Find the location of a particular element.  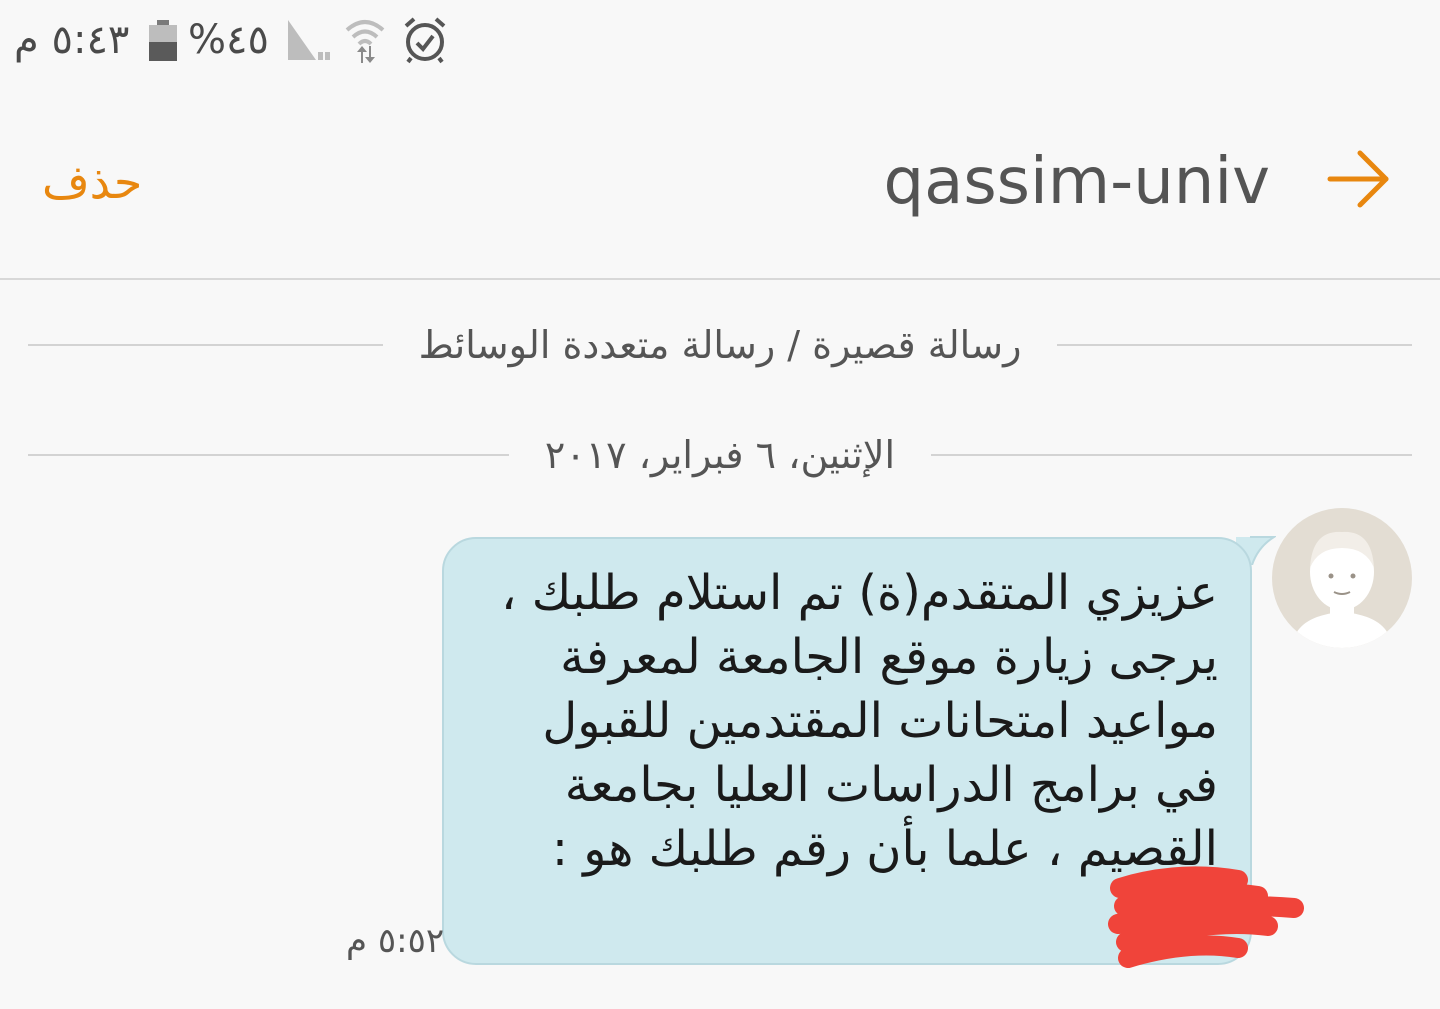

status-bar: ٥:٤٣ م %٤٥ is located at coordinates (720, 45).